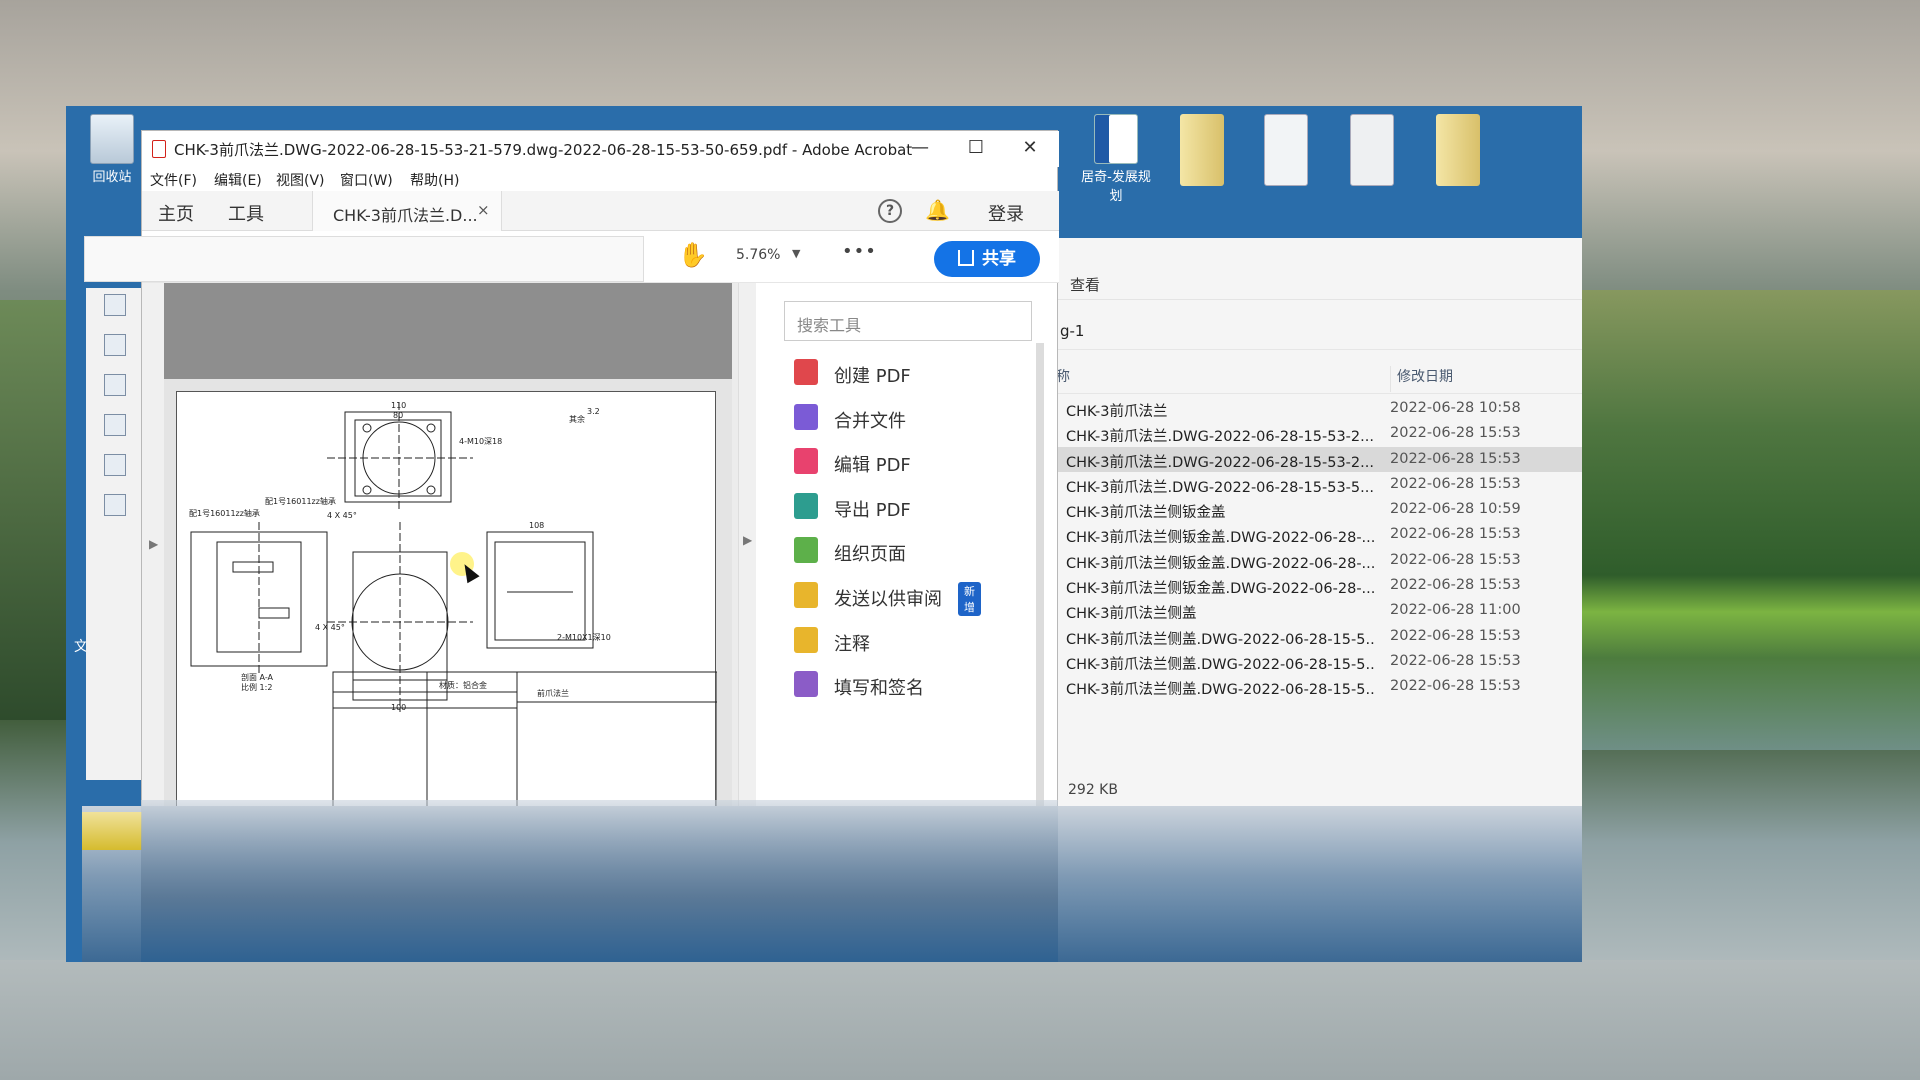 The height and width of the screenshot is (1080, 1920). What do you see at coordinates (890, 211) in the screenshot?
I see `help-icon: ?` at bounding box center [890, 211].